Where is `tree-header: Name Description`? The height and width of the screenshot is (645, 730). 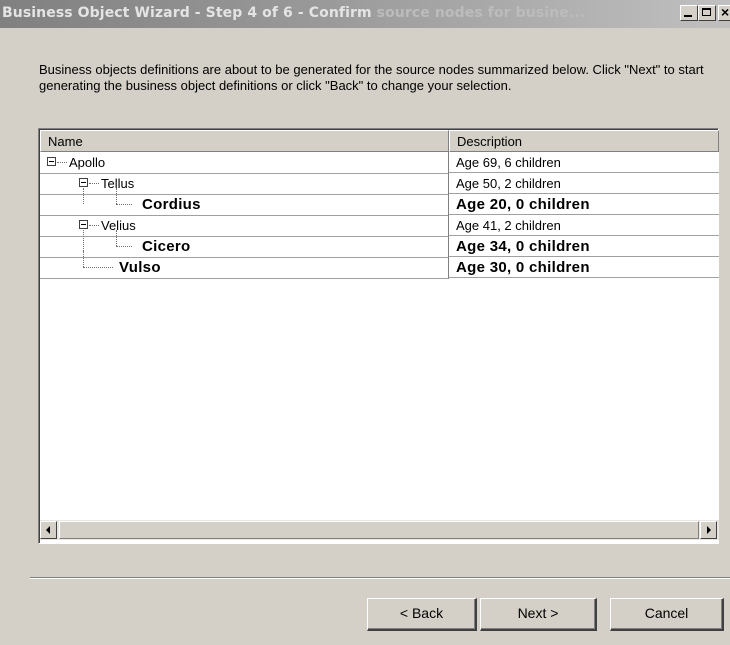 tree-header: Name Description is located at coordinates (379, 141).